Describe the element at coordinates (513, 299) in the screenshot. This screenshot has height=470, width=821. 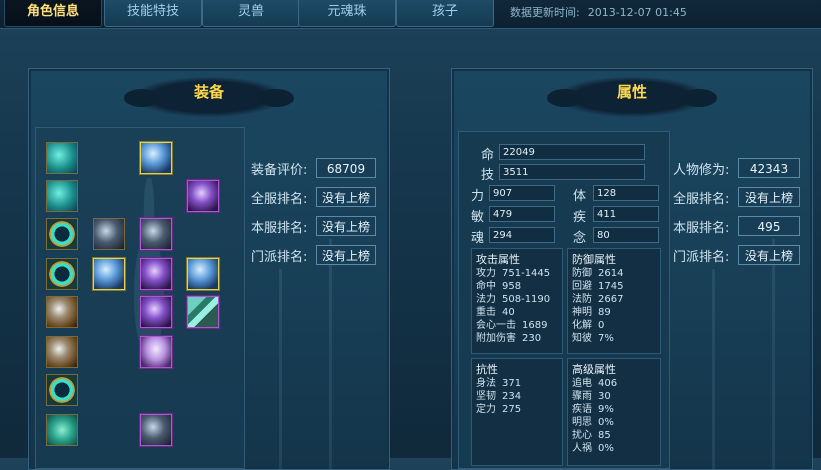
I see `list-item: 法力 508-1190` at that location.